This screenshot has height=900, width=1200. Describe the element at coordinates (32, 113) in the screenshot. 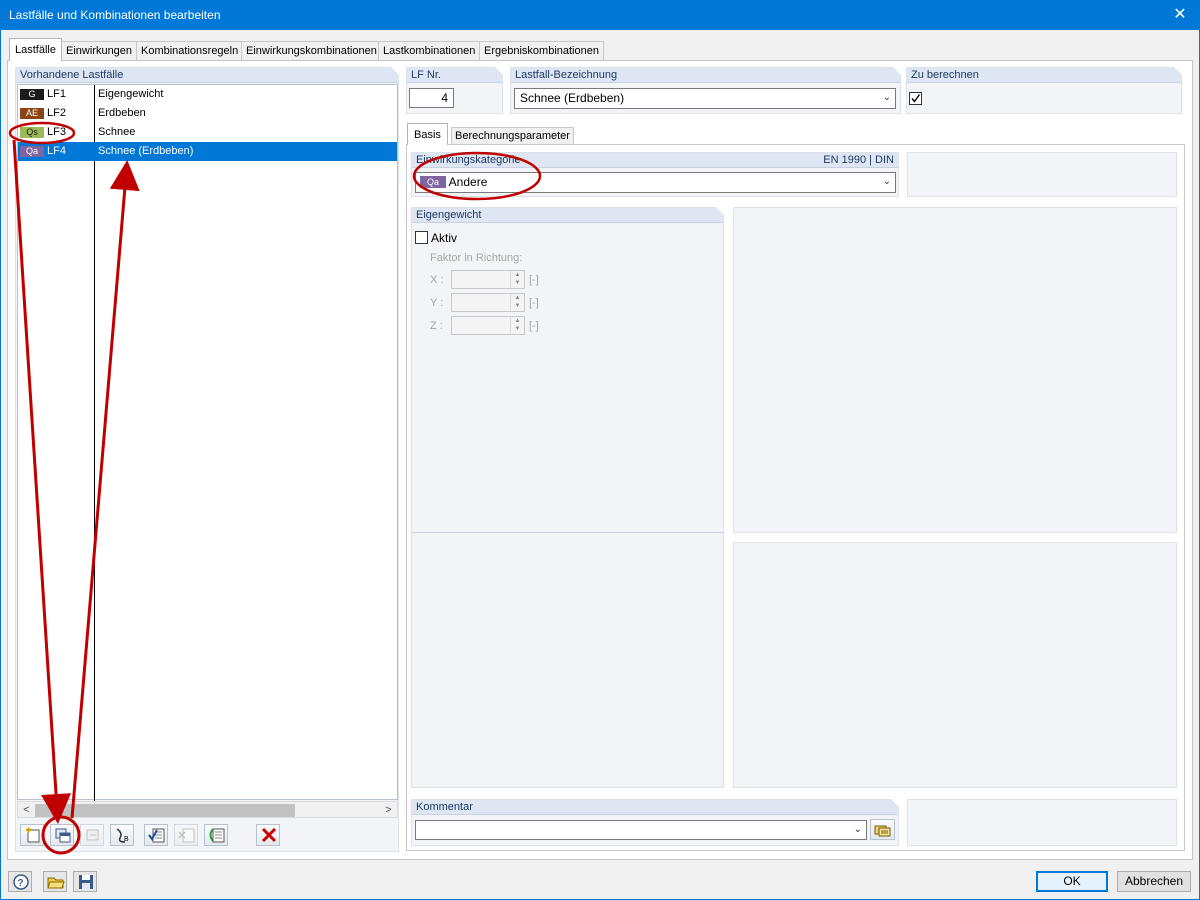

I see `category-badge: AE` at that location.